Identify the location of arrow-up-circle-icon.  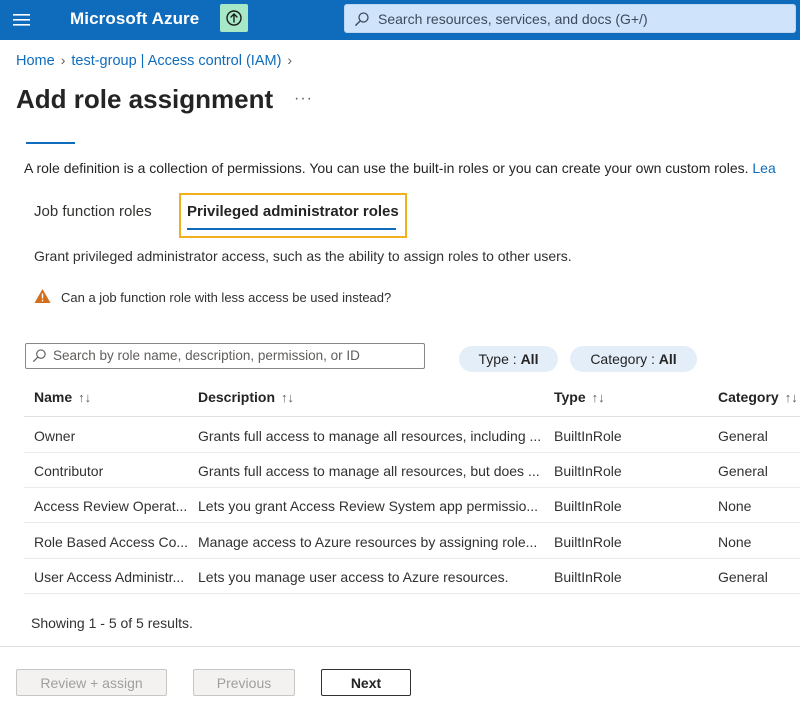
(234, 18).